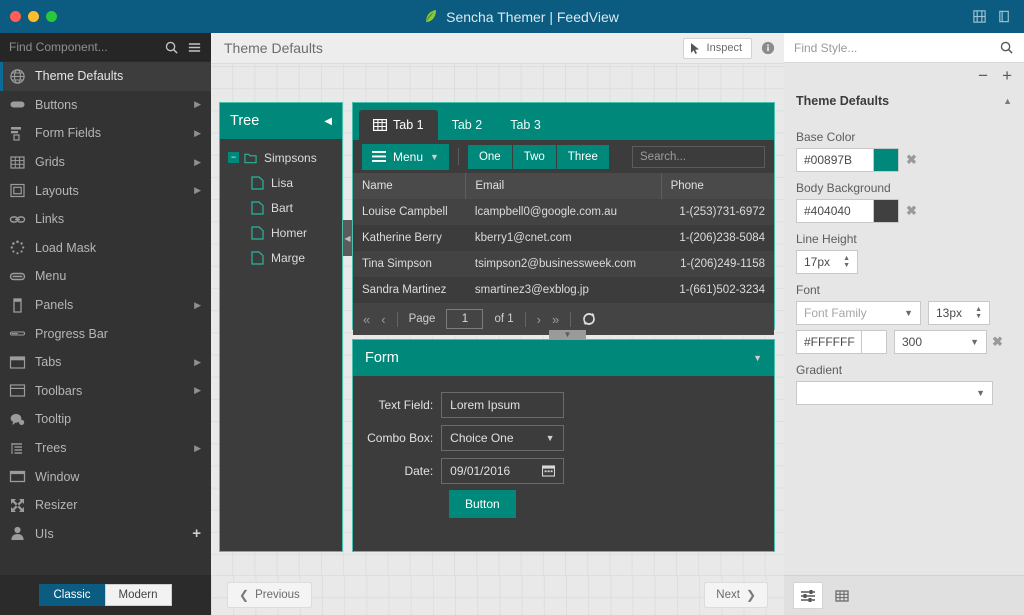  I want to click on segmented-button-one: One, so click(490, 156).